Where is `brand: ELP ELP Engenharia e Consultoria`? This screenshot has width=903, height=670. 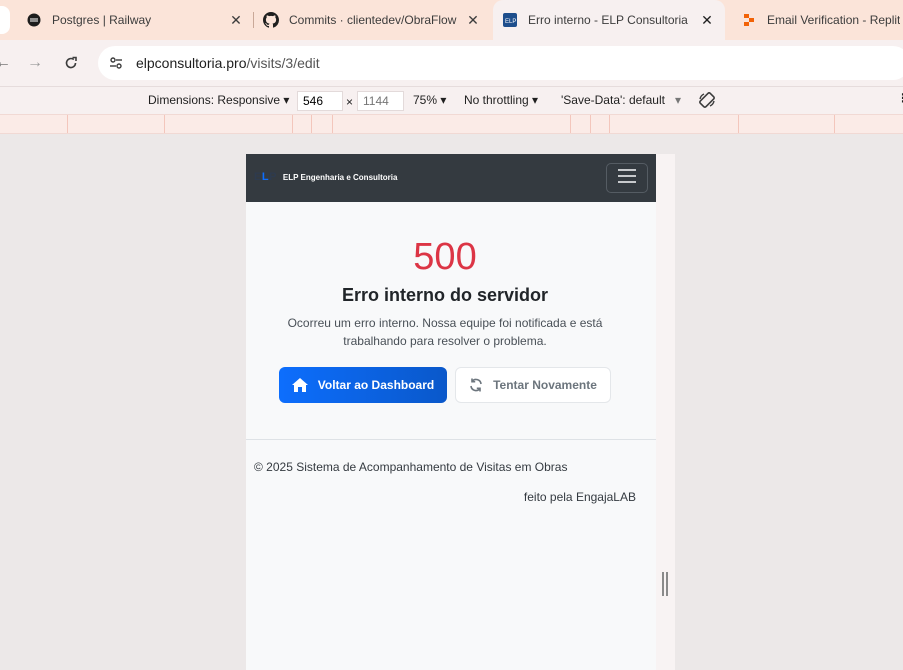
brand: ELP ELP Engenharia e Consultoria is located at coordinates (325, 177).